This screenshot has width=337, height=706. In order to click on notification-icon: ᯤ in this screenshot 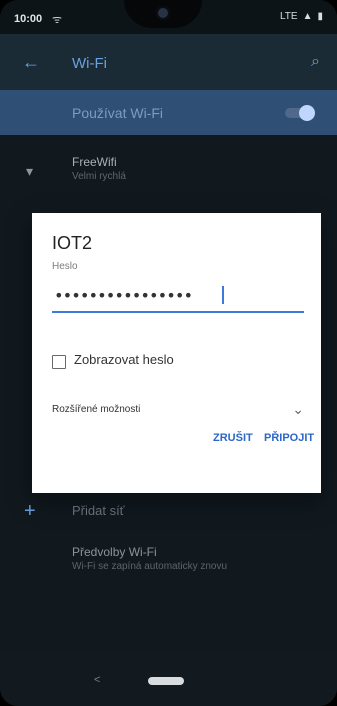, I will do `click(57, 20)`.